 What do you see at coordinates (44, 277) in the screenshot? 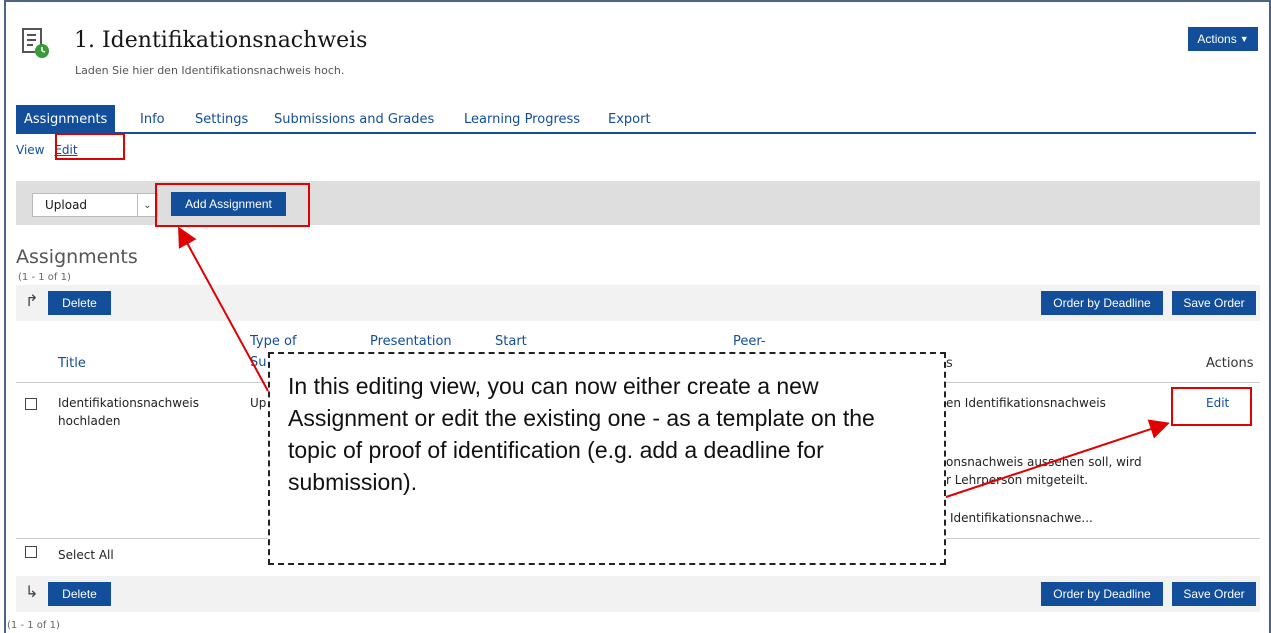
I see `item-count: (1 - 1 of 1)` at bounding box center [44, 277].